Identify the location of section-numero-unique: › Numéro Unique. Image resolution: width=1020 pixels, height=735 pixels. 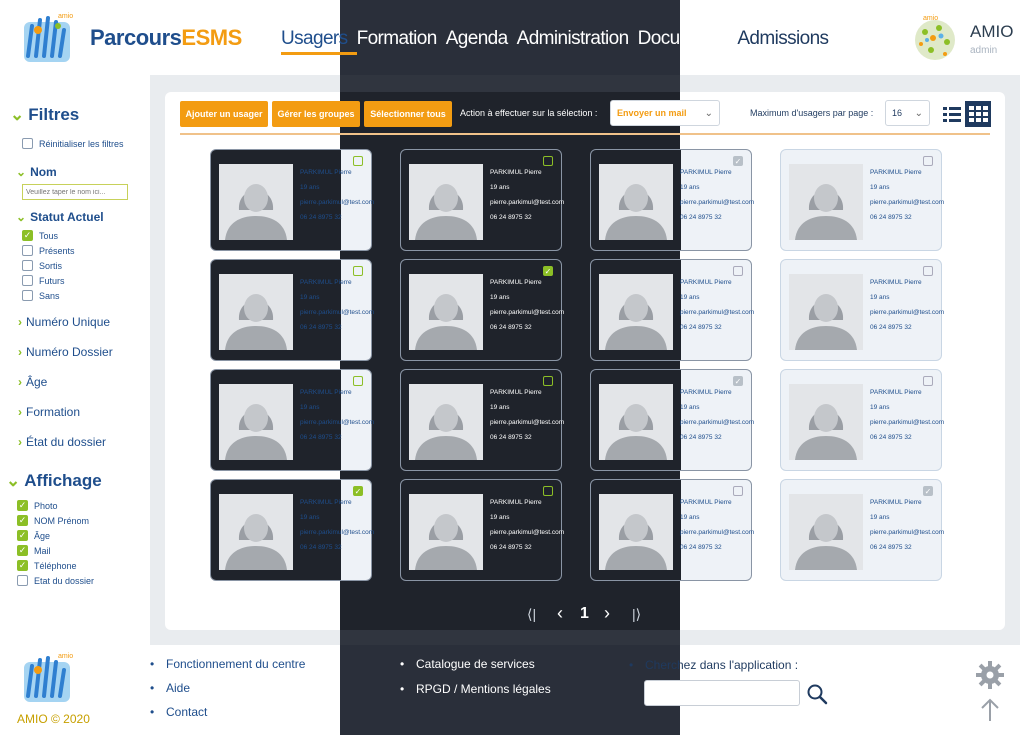
(64, 322).